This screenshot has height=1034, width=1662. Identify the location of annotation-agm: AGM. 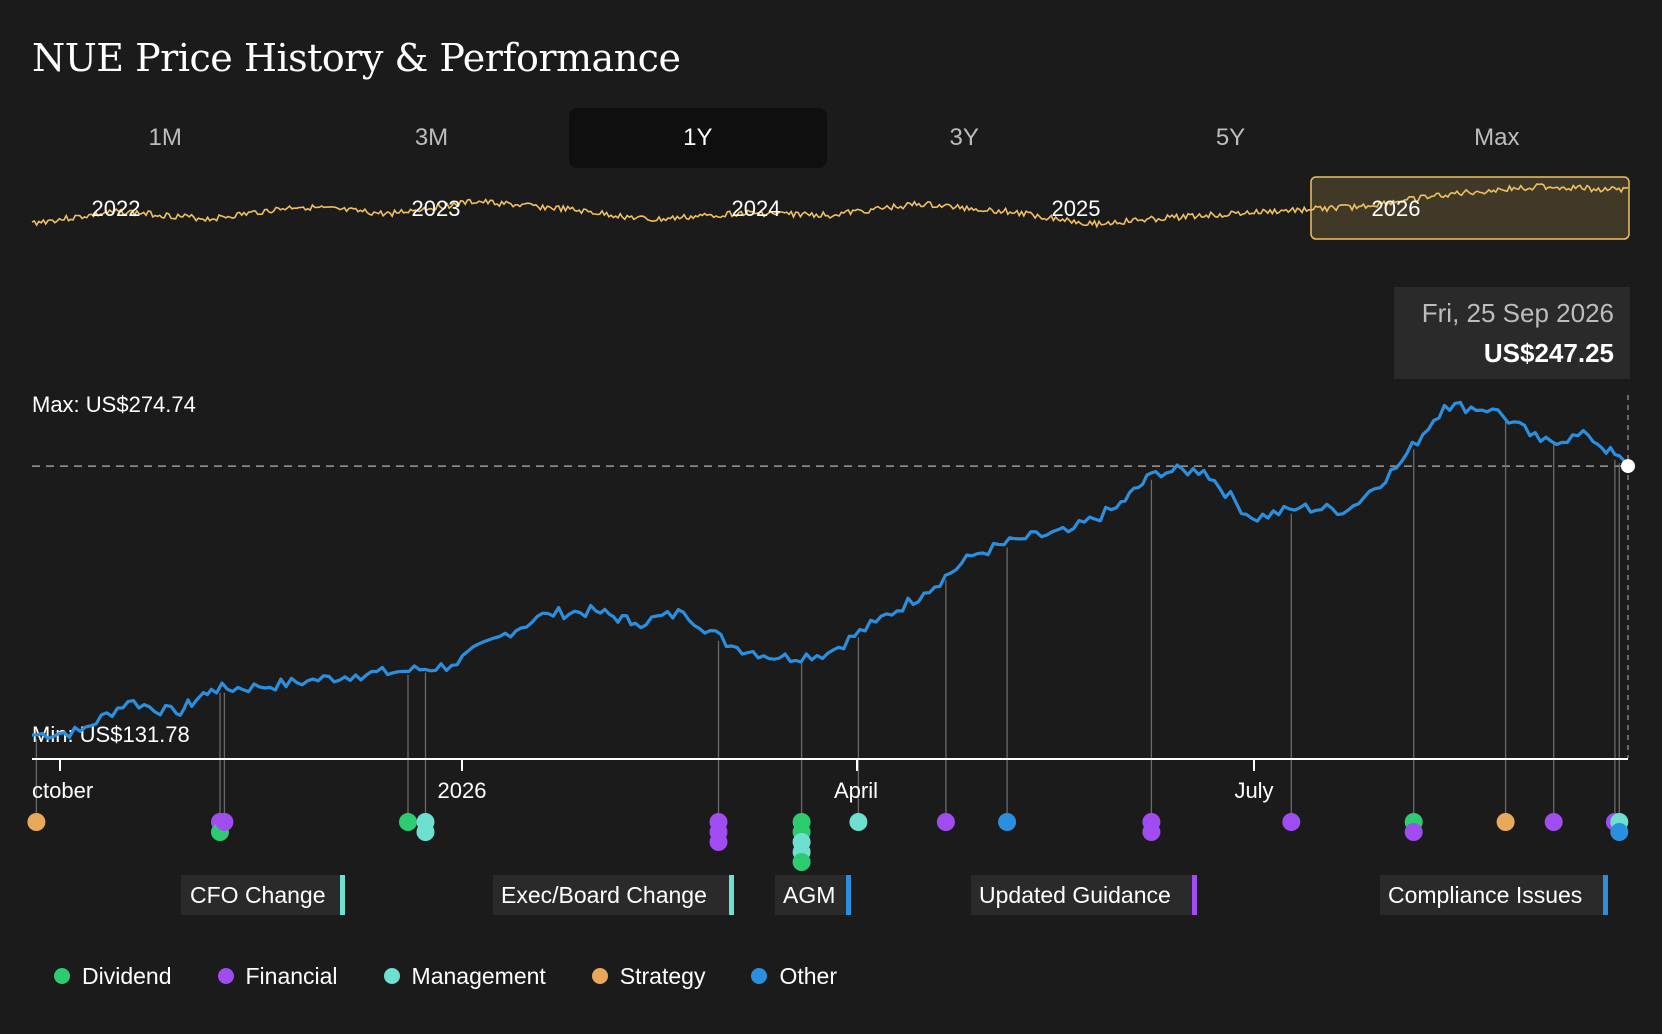
(813, 895).